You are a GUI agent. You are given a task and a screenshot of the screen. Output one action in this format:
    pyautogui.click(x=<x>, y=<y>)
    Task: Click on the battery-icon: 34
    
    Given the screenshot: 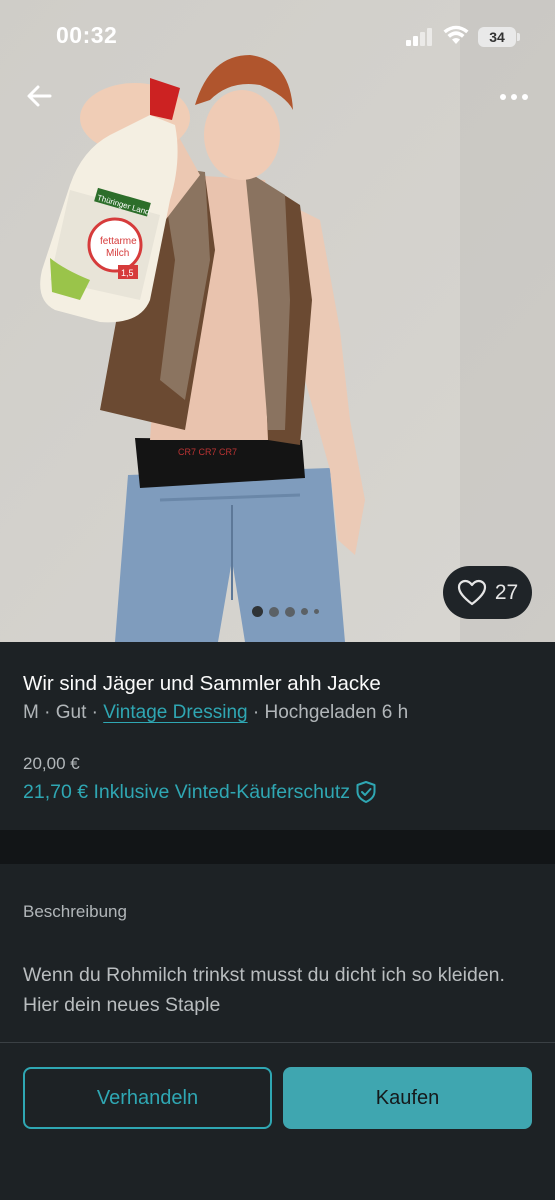 What is the action you would take?
    pyautogui.click(x=499, y=37)
    